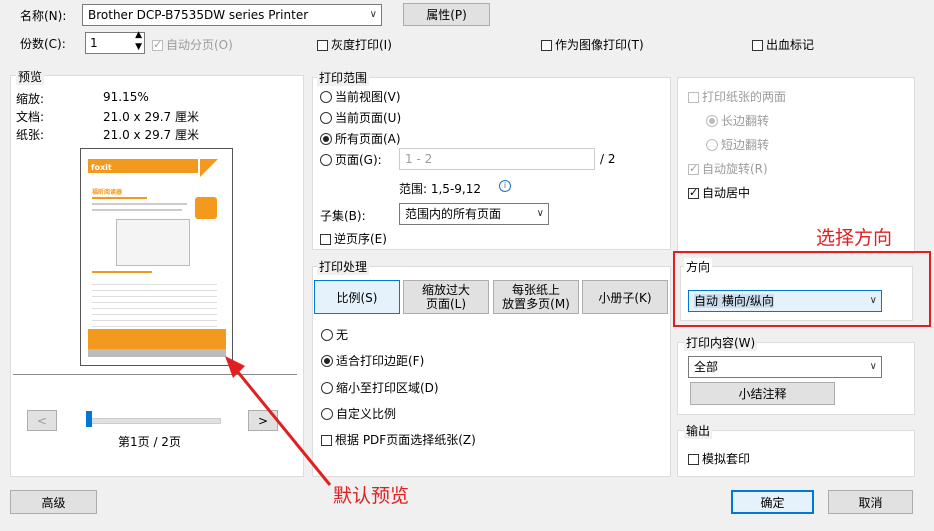 The width and height of the screenshot is (934, 531). I want to click on short-edge-label: 短边翻转, so click(745, 145).